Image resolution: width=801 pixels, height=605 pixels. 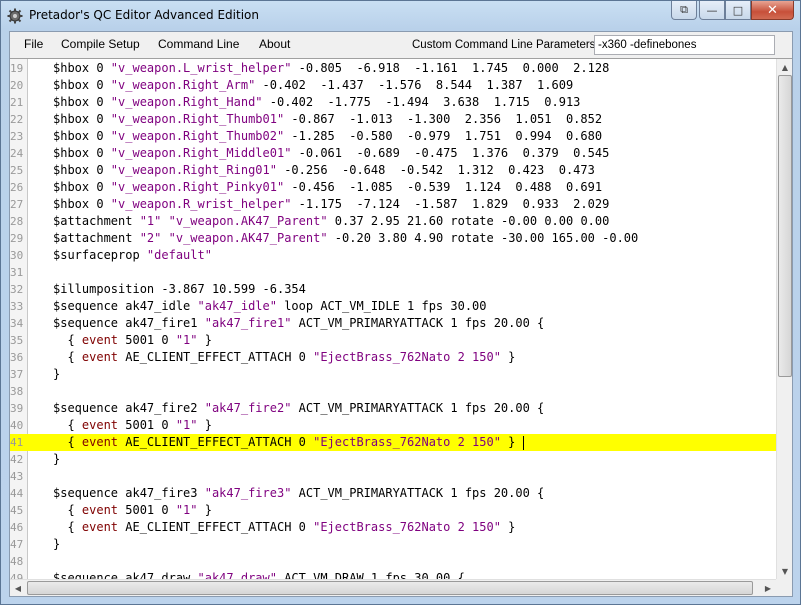 I want to click on minimize-button: —, so click(x=712, y=10).